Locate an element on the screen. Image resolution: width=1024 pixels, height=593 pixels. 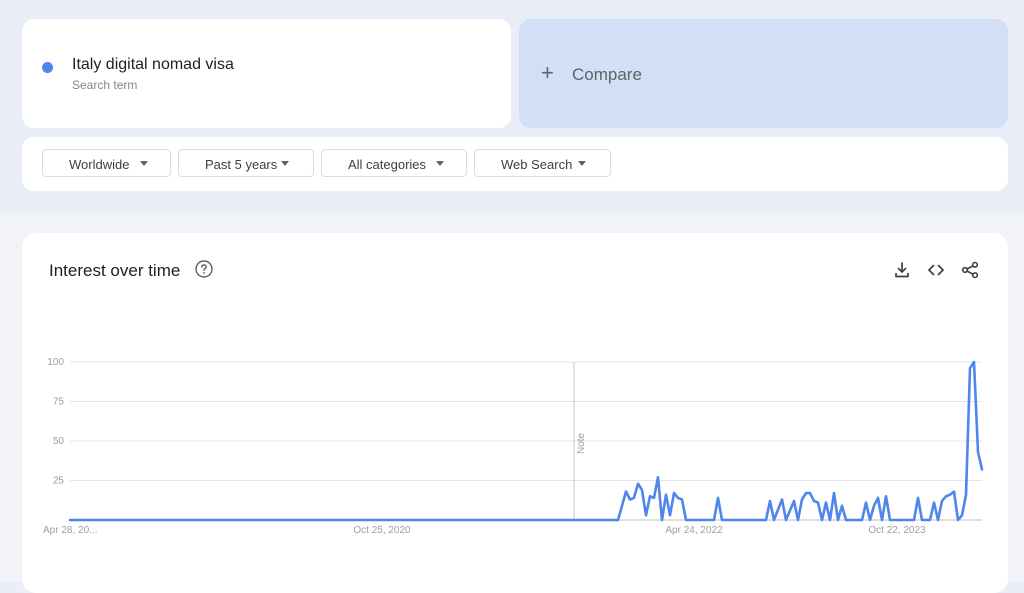
search-type-label: Web Search is located at coordinates (537, 164).